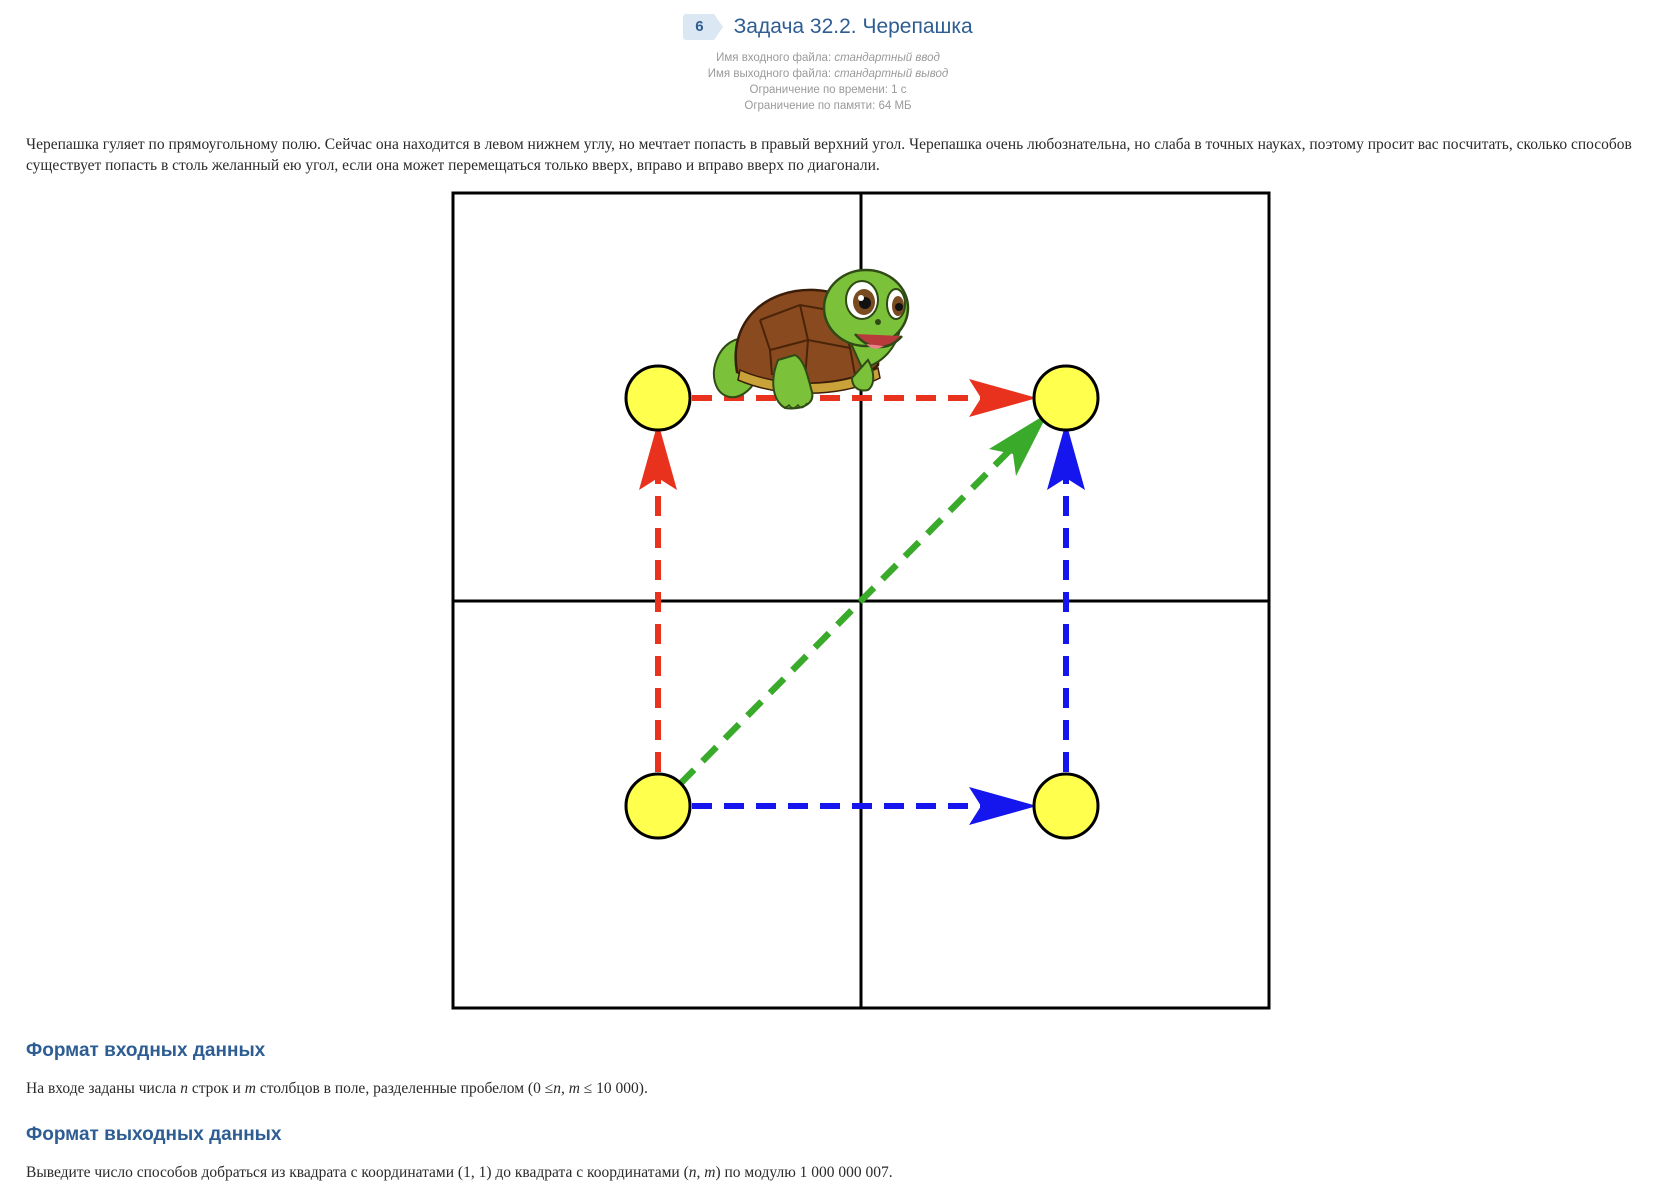 The image size is (1656, 1200). What do you see at coordinates (250, 1088) in the screenshot?
I see `input-var-m: m` at bounding box center [250, 1088].